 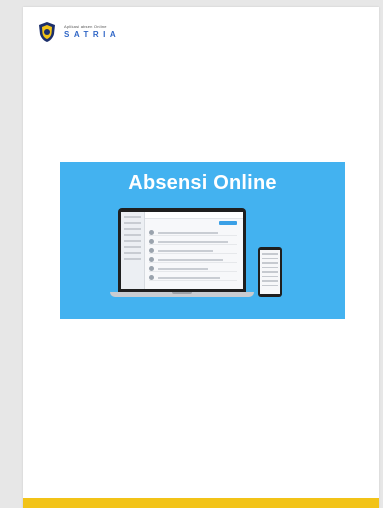 I want to click on logo-brand: SATRIA, so click(x=92, y=34).